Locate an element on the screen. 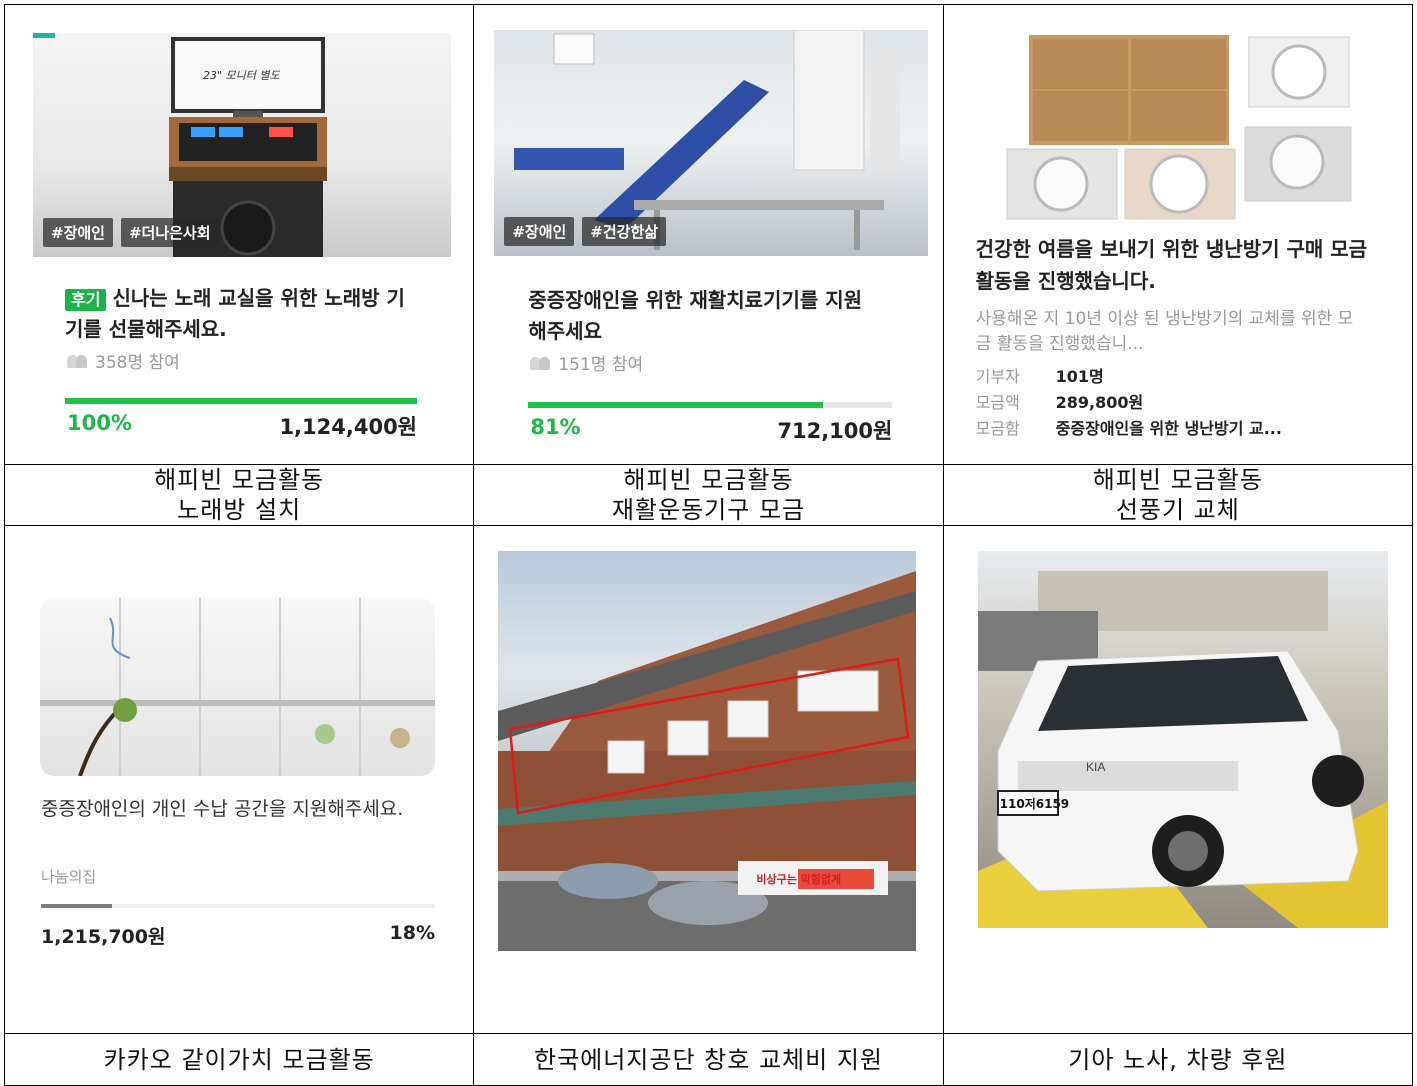 The image size is (1417, 1086). raised-label: 모금액 is located at coordinates (997, 402).